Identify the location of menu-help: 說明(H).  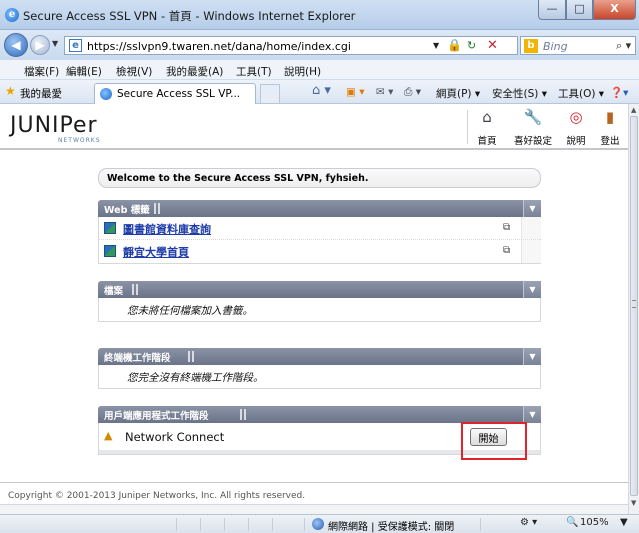
(302, 71).